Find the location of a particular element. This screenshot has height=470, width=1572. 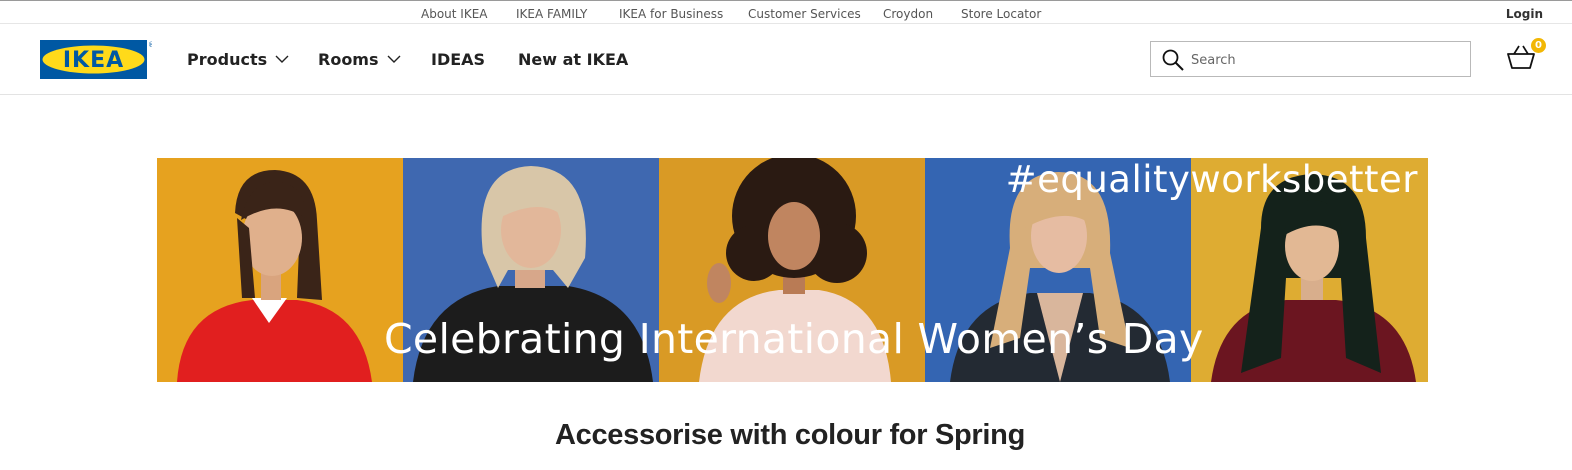

search-box is located at coordinates (1310, 59).